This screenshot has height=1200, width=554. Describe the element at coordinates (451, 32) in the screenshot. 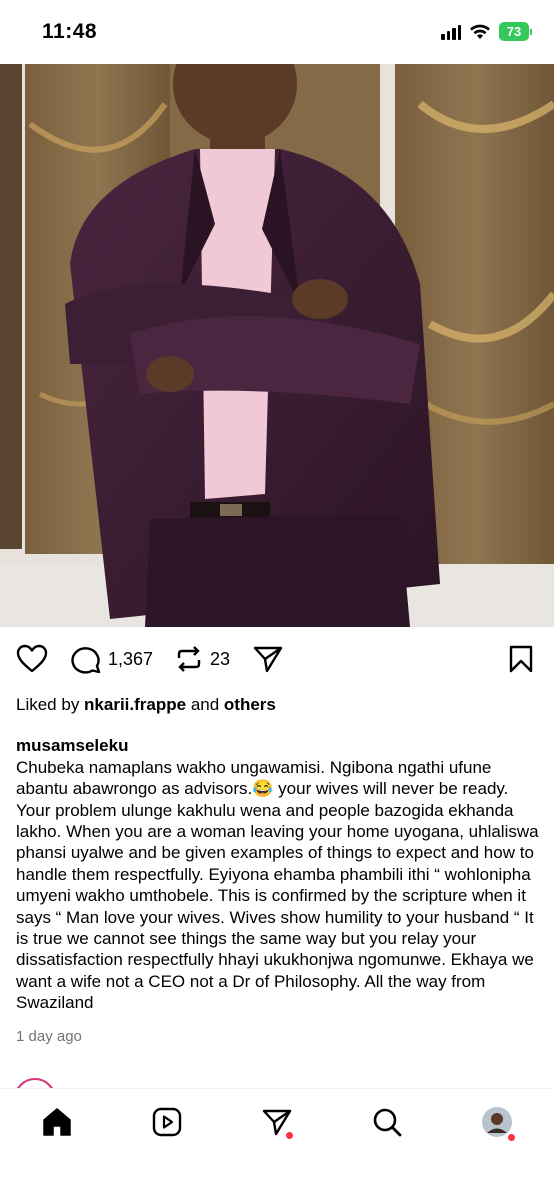

I see `signal-icon` at that location.